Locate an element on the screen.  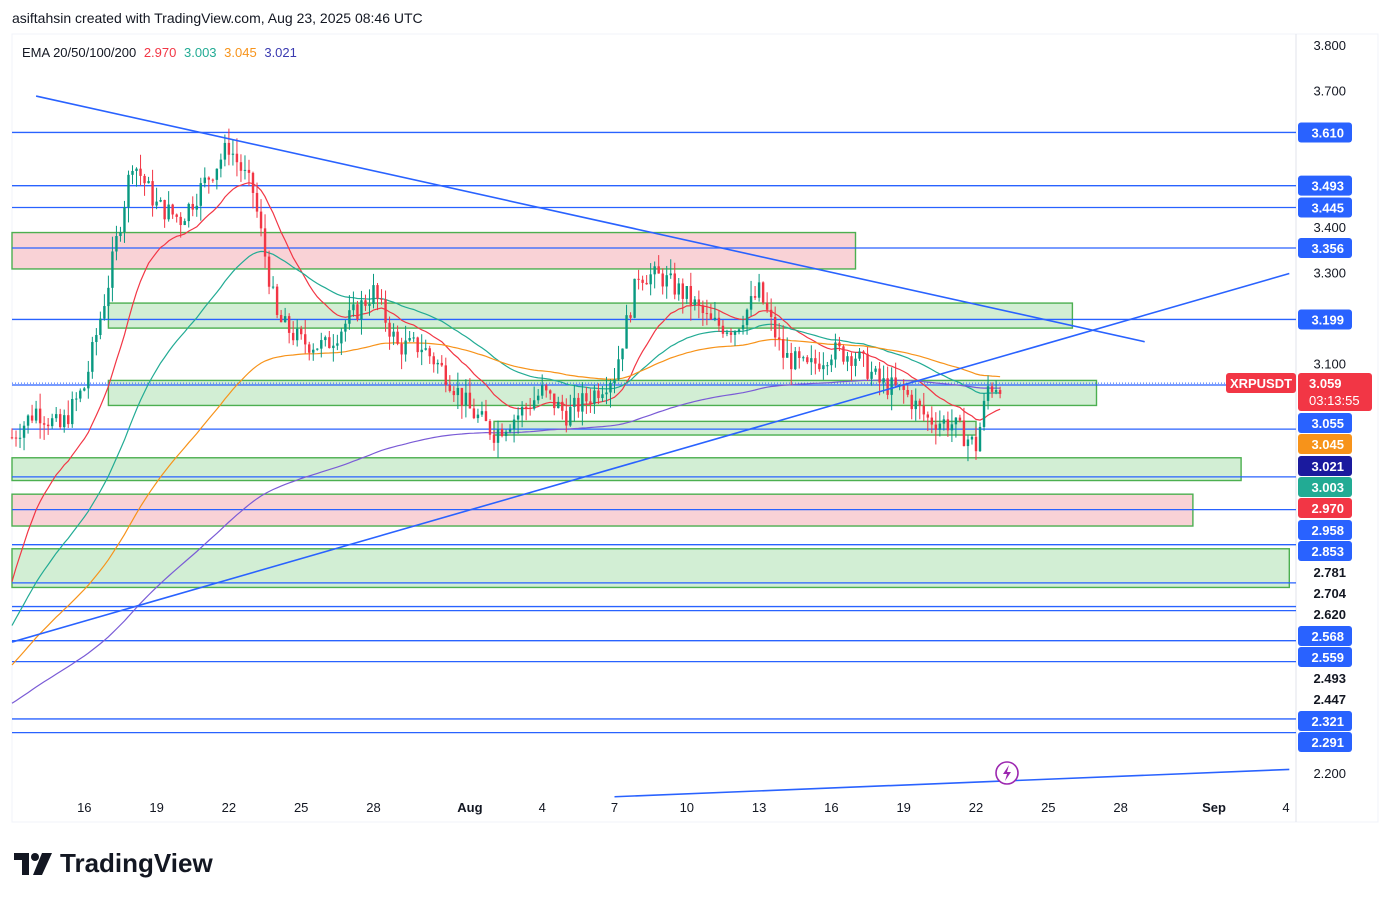
lightning-icon is located at coordinates (1007, 773).